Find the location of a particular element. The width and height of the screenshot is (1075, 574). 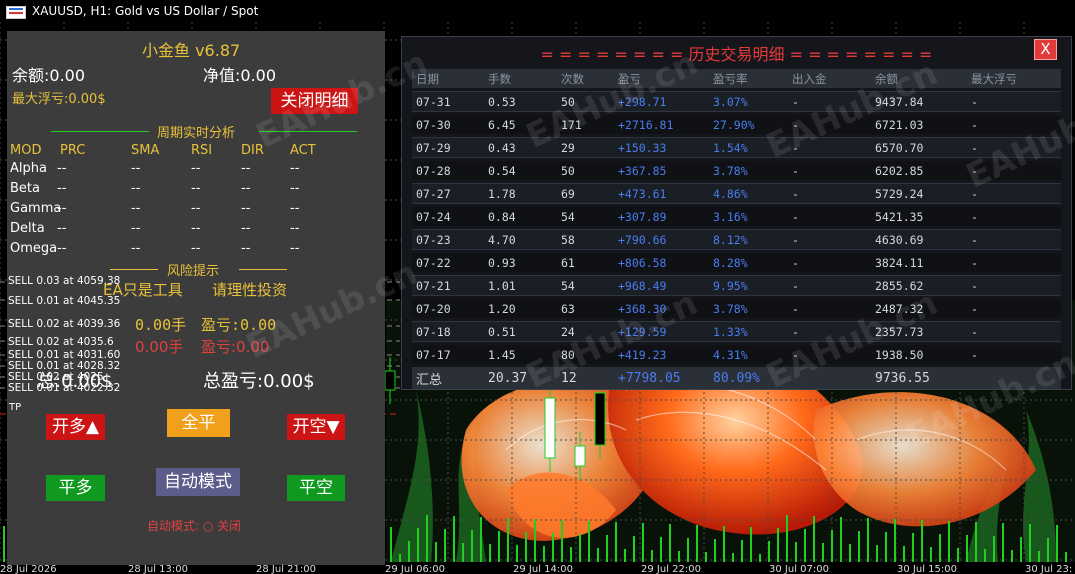

history-row: 07-24 0.84 54 +307.89 3.16% -5421.35- is located at coordinates (736, 216).